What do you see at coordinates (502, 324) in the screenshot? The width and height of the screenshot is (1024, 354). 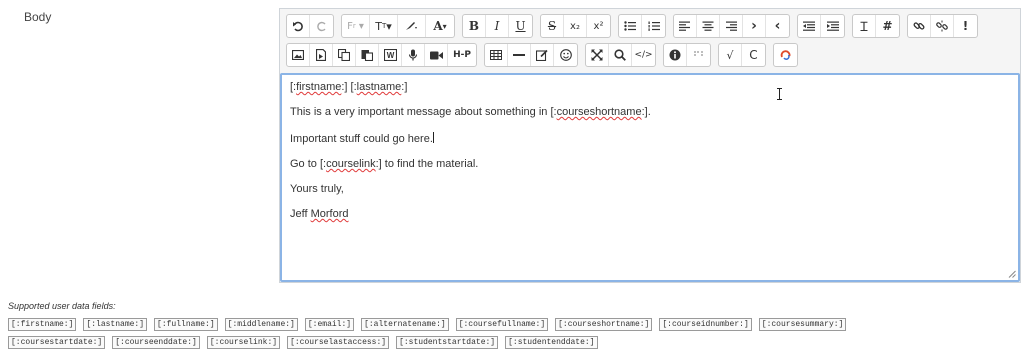 I see `field-tag: [:coursefullname:]` at bounding box center [502, 324].